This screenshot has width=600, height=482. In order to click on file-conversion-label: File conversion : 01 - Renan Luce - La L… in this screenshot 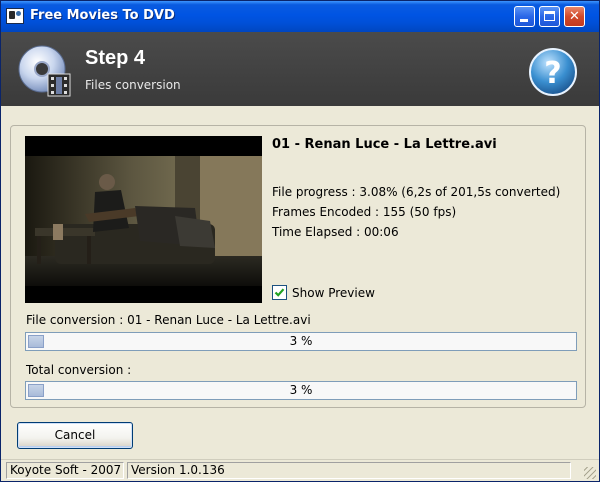, I will do `click(168, 320)`.